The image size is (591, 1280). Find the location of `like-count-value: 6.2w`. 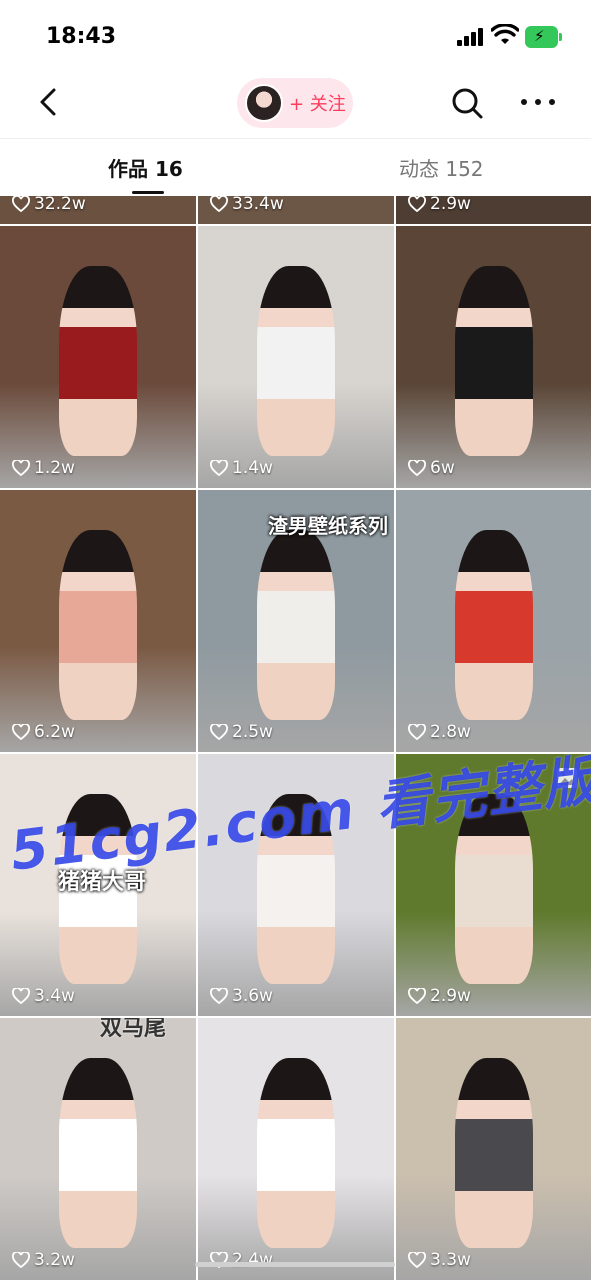

like-count-value: 6.2w is located at coordinates (54, 732).